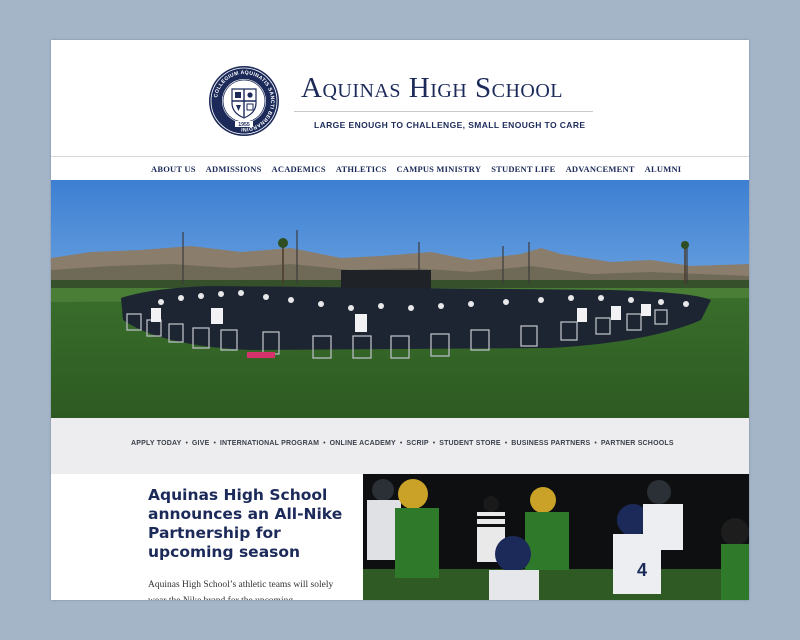 This screenshot has width=800, height=640. What do you see at coordinates (269, 443) in the screenshot?
I see `quick-link-international-program: INTERNATIONAL PROGRAM` at bounding box center [269, 443].